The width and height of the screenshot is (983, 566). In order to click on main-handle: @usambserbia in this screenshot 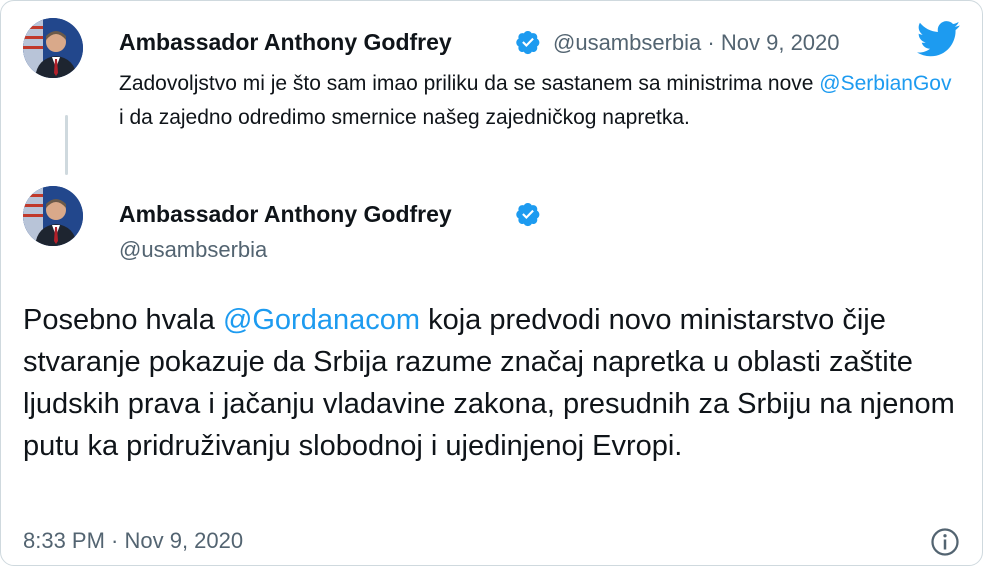, I will do `click(193, 250)`.